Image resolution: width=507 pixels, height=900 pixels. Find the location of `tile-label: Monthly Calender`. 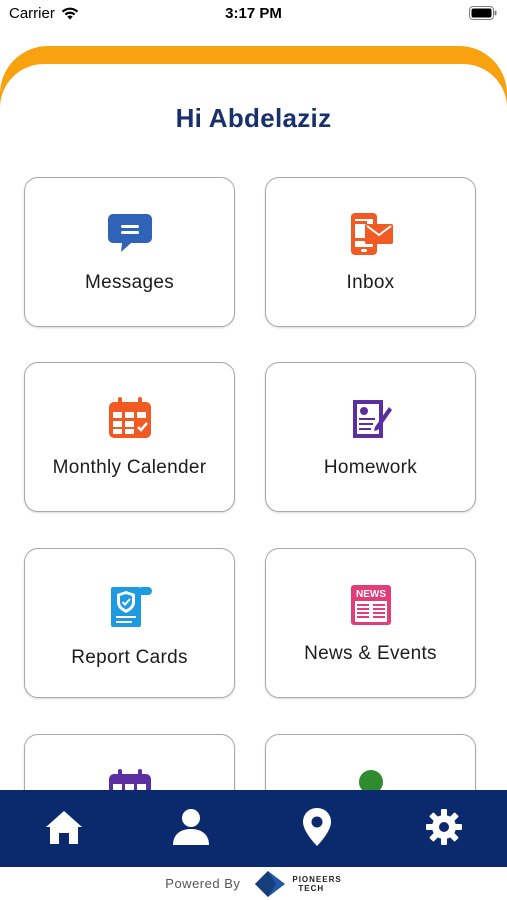

tile-label: Monthly Calender is located at coordinates (129, 467).